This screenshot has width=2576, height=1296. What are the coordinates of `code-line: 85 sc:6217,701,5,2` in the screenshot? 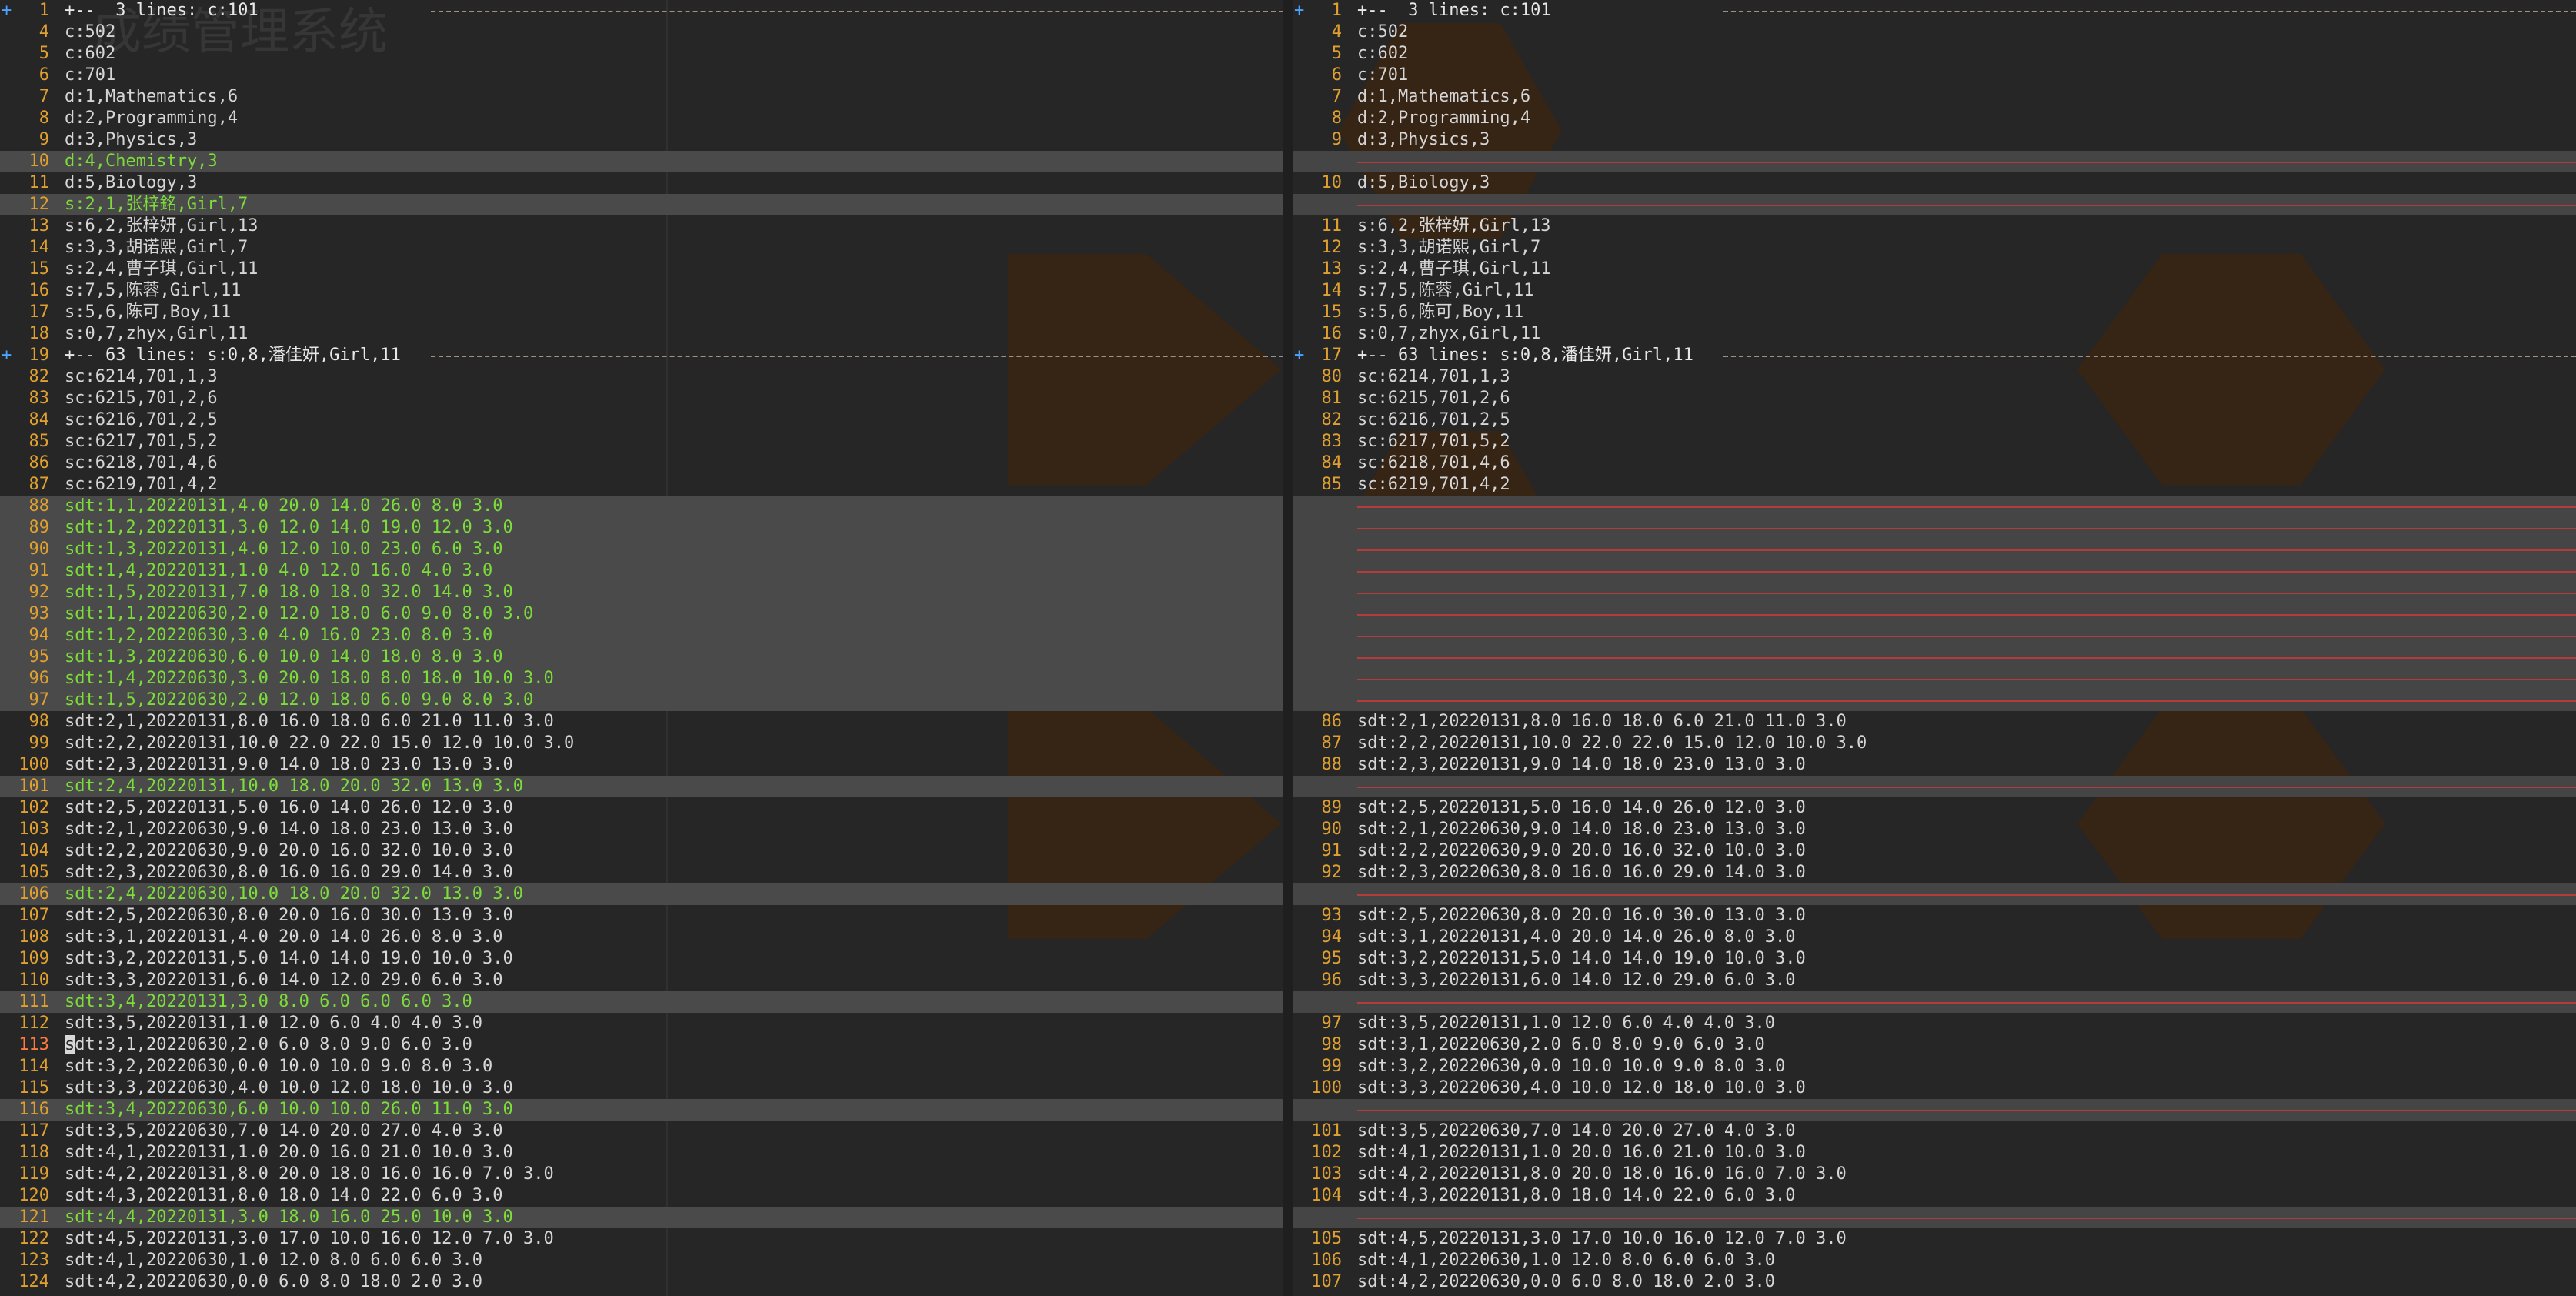 It's located at (641, 442).